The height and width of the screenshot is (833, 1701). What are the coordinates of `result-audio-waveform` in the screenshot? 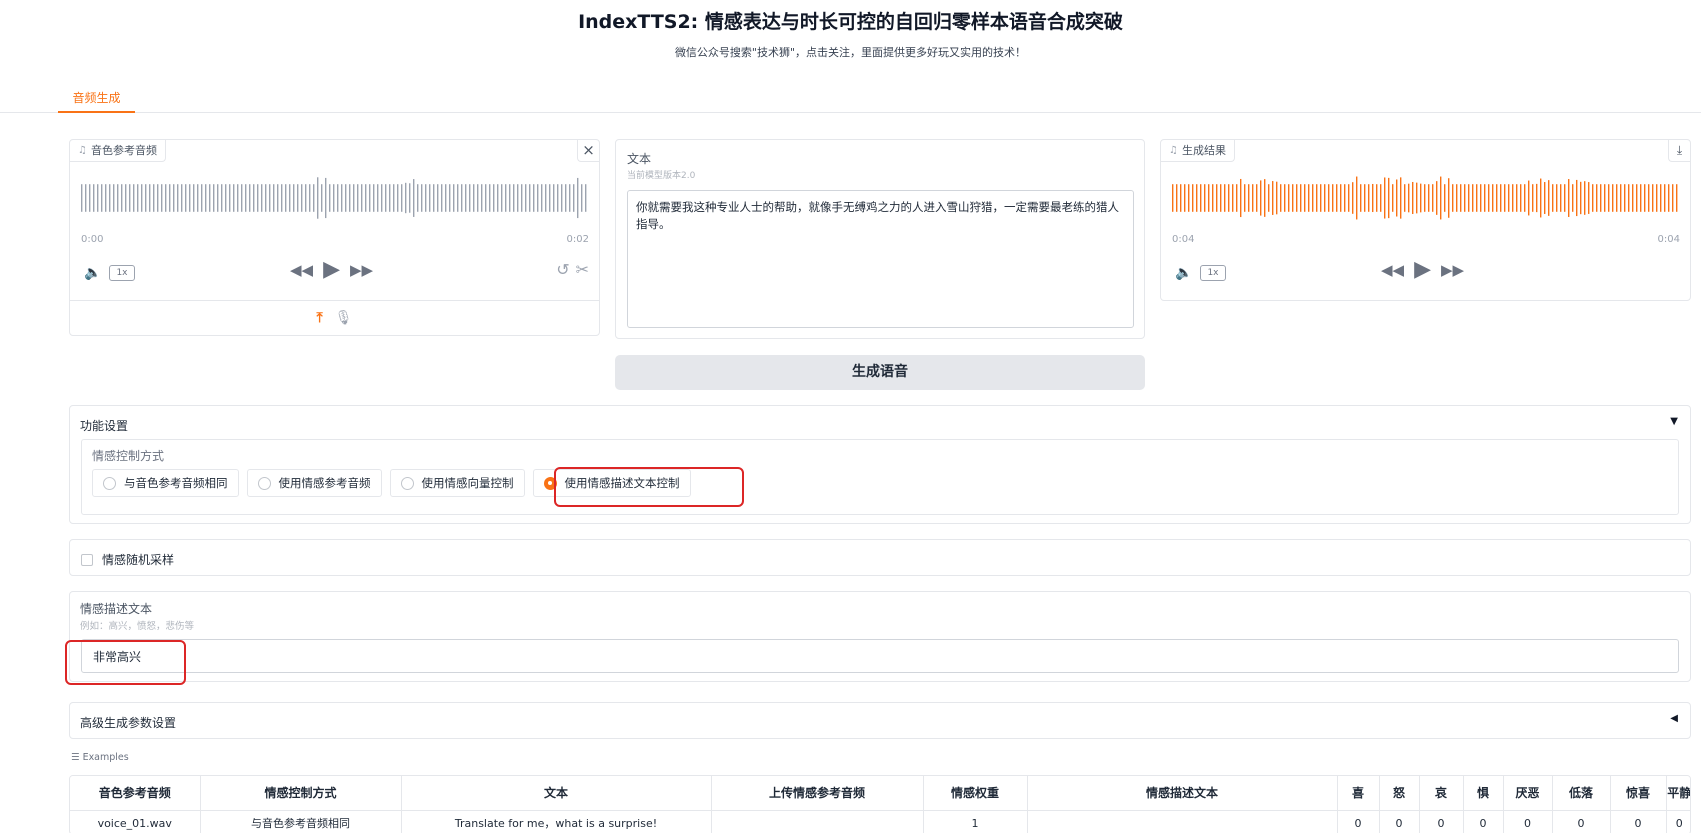 It's located at (1425, 198).